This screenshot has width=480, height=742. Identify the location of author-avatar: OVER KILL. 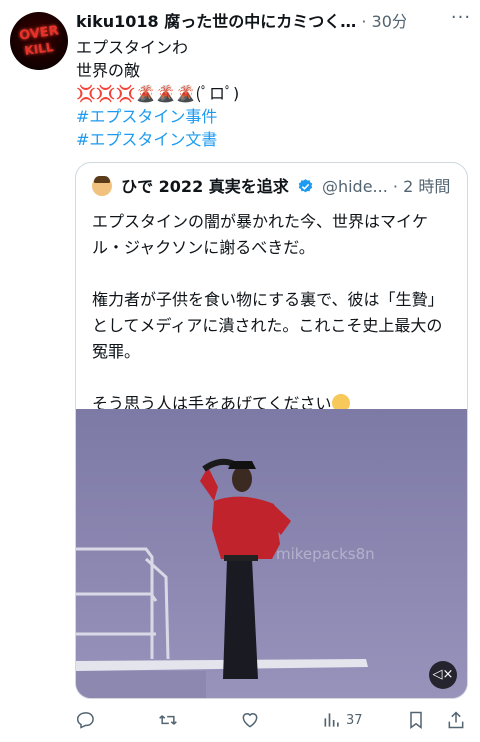
(39, 41).